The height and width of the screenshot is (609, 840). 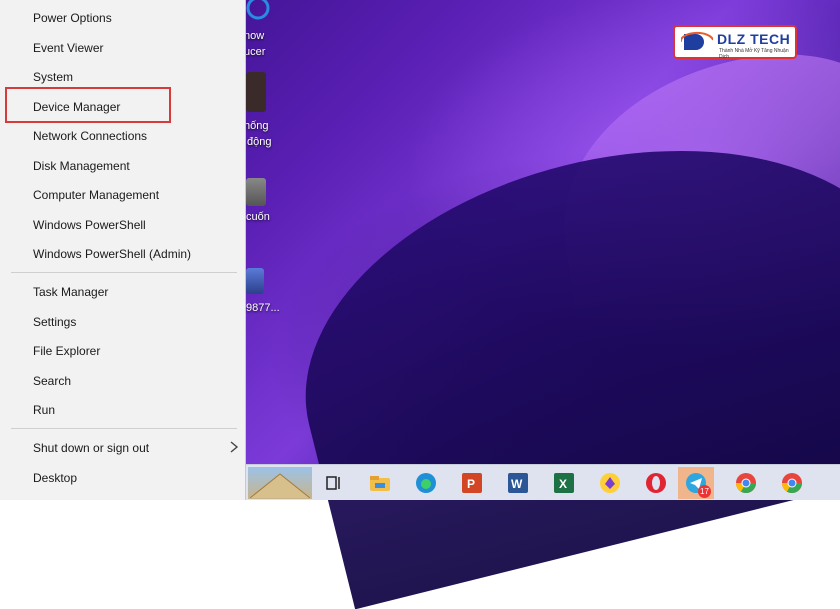 What do you see at coordinates (67, 351) in the screenshot?
I see `menu-item-label: File Explorer` at bounding box center [67, 351].